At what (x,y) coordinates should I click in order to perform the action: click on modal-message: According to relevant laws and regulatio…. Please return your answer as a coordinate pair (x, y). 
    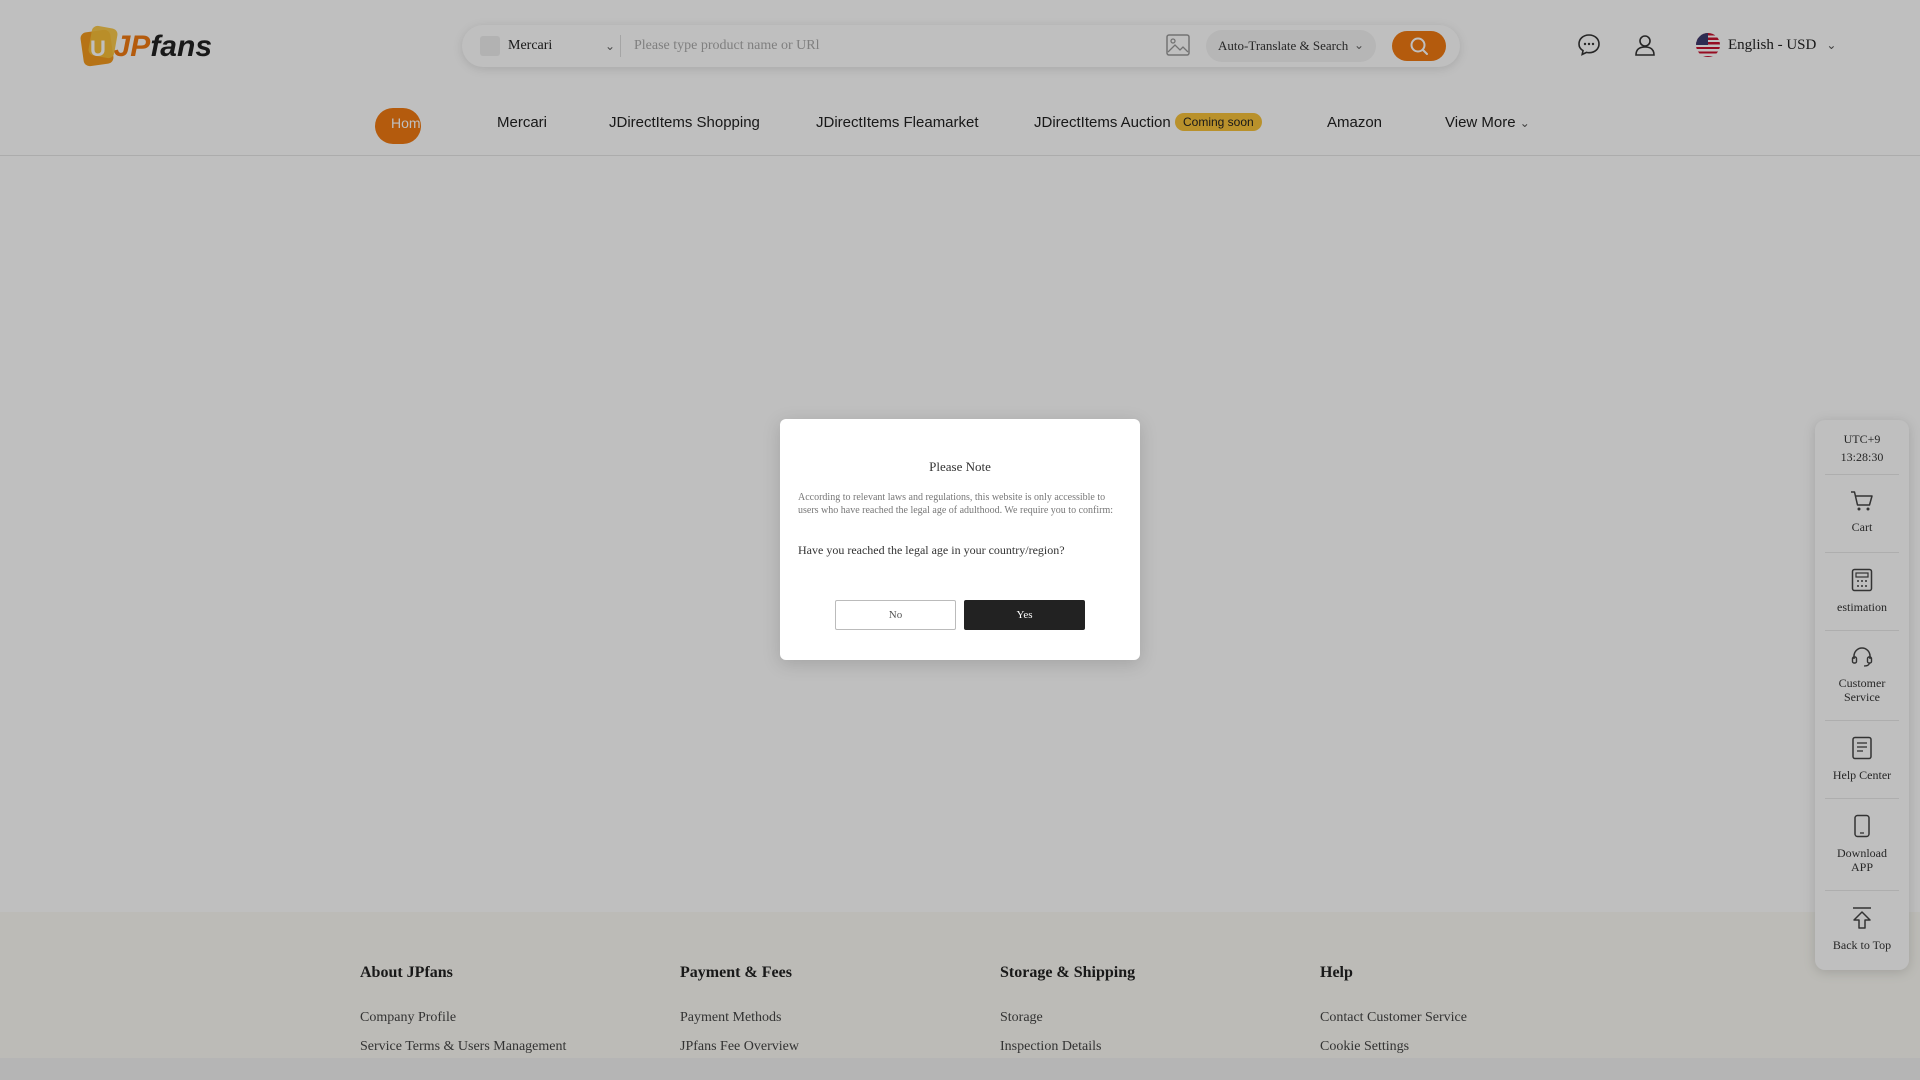
    Looking at the image, I should click on (956, 504).